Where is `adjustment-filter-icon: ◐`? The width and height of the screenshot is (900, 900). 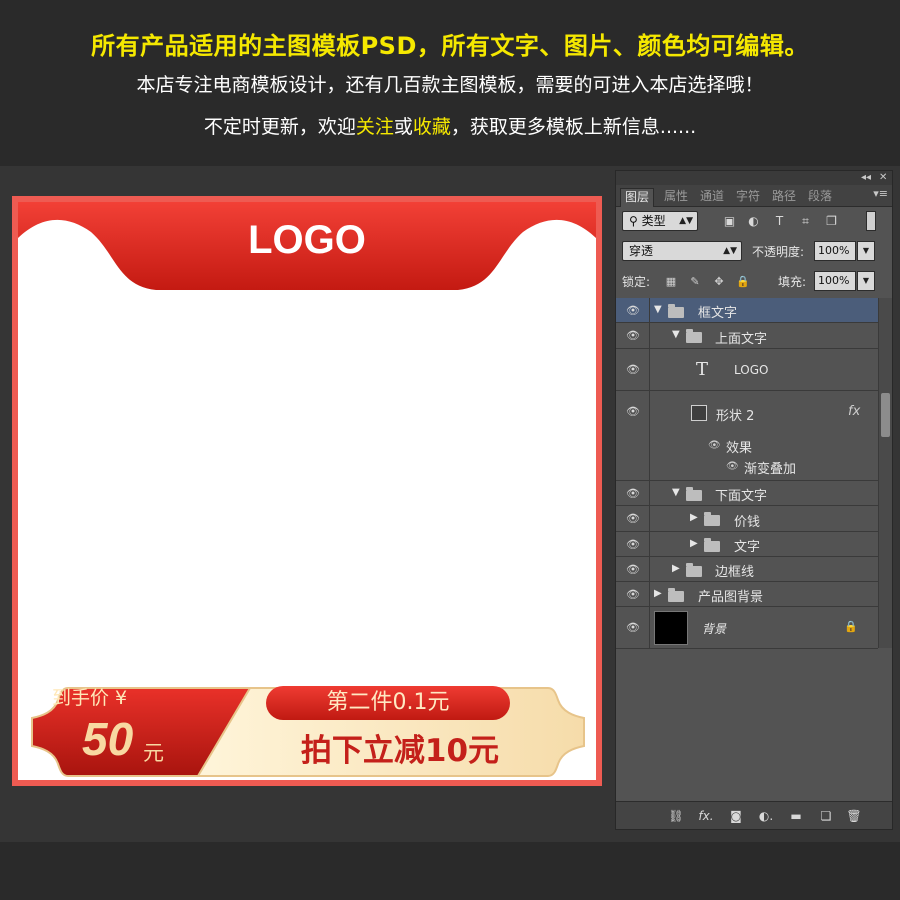 adjustment-filter-icon: ◐ is located at coordinates (753, 221).